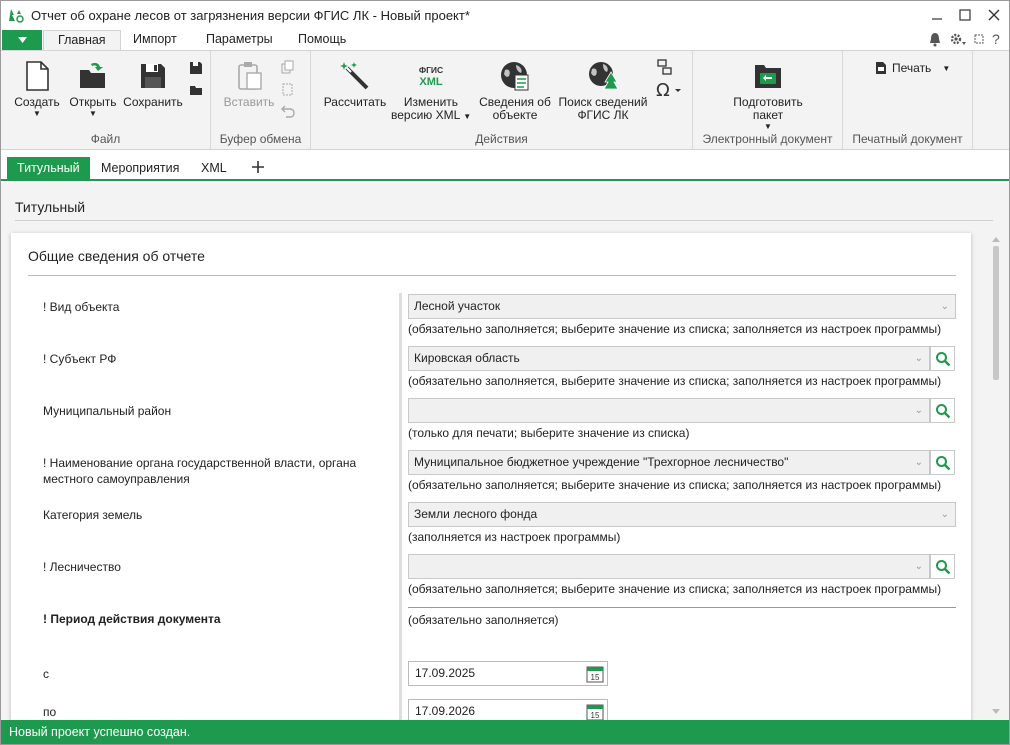 This screenshot has width=1010, height=745. Describe the element at coordinates (48, 168) in the screenshot. I see `doctab-title: Титульный` at that location.